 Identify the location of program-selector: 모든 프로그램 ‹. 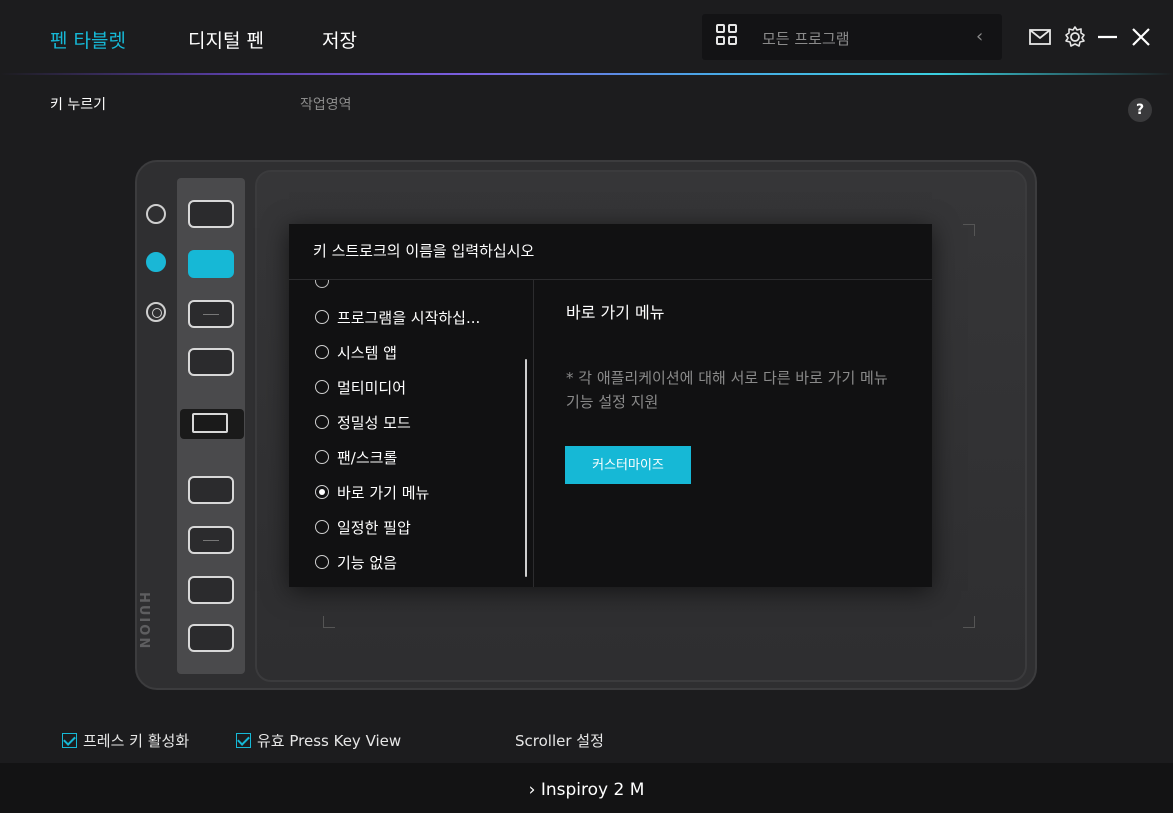
(852, 37).